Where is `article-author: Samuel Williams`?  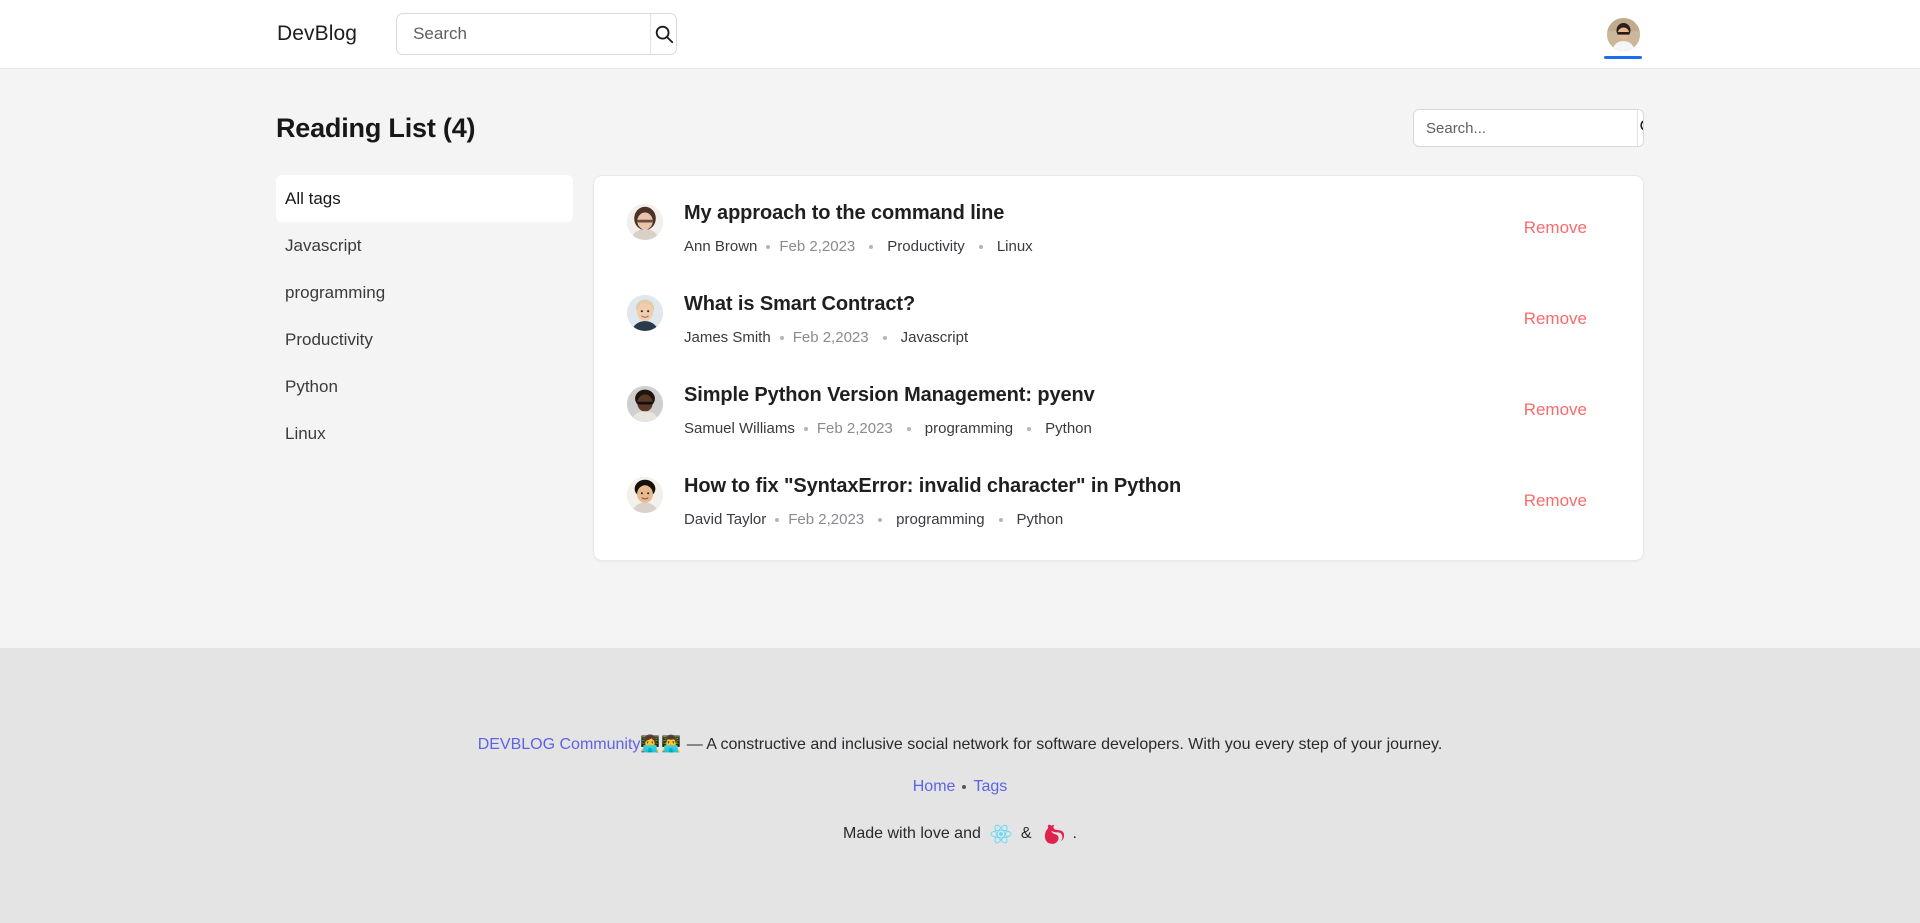 article-author: Samuel Williams is located at coordinates (739, 428).